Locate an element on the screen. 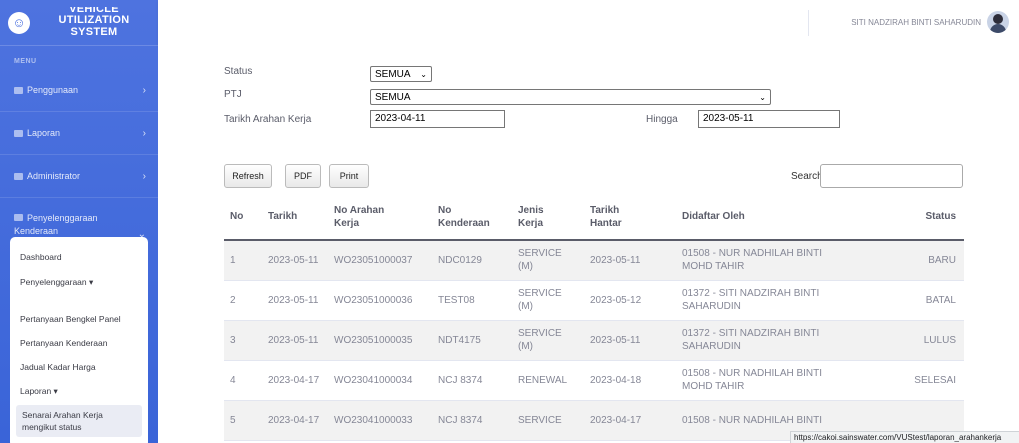  header-line: No Arahan is located at coordinates (359, 210).